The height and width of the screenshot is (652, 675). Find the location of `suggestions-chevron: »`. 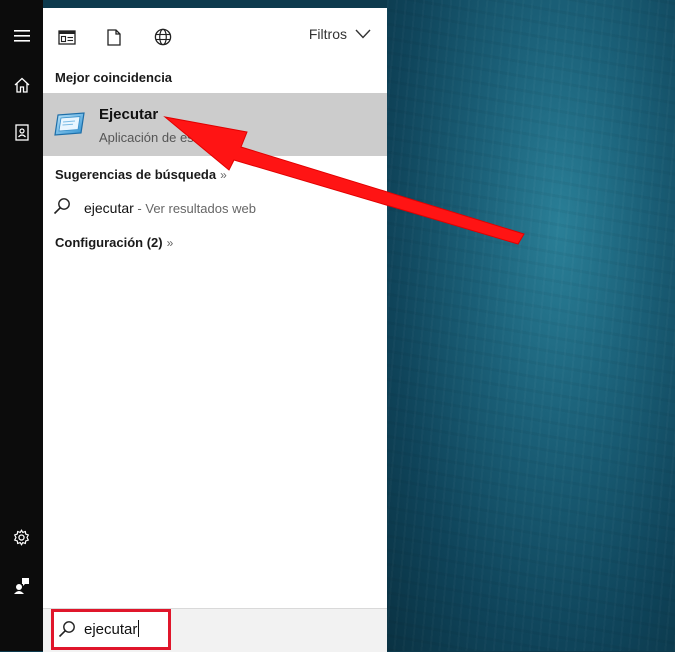

suggestions-chevron: » is located at coordinates (223, 175).